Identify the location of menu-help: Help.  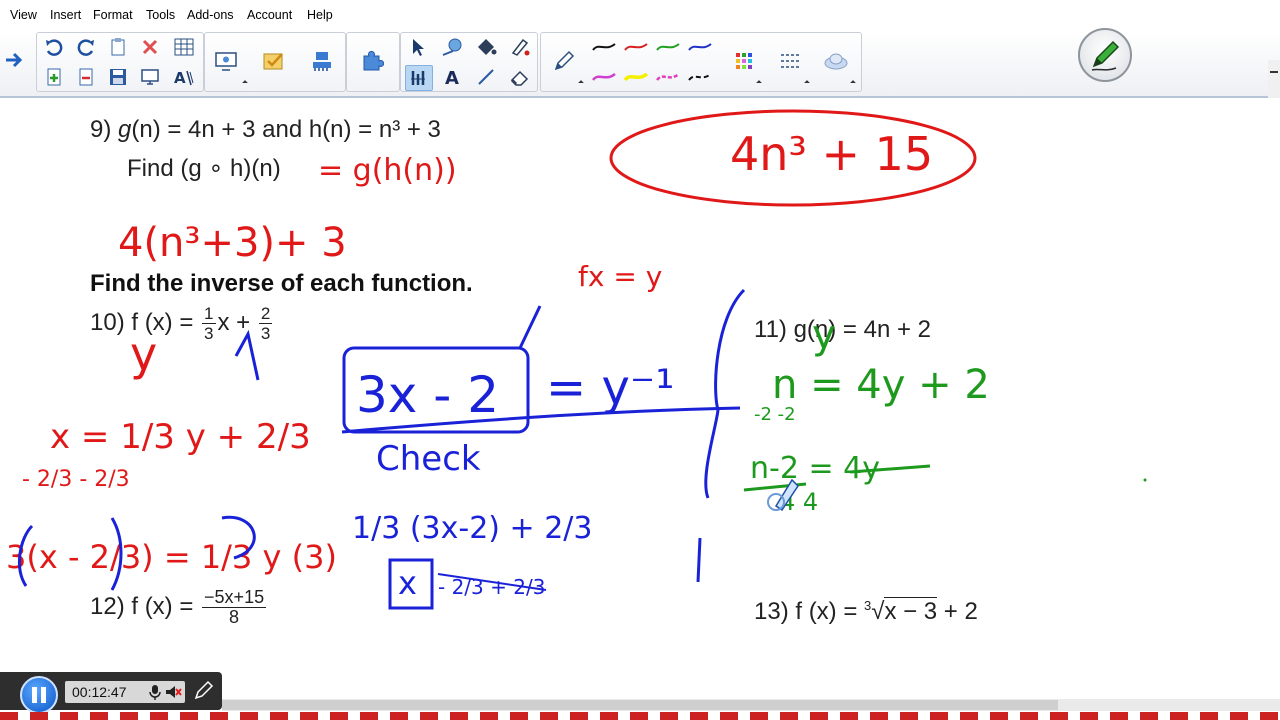
(320, 15).